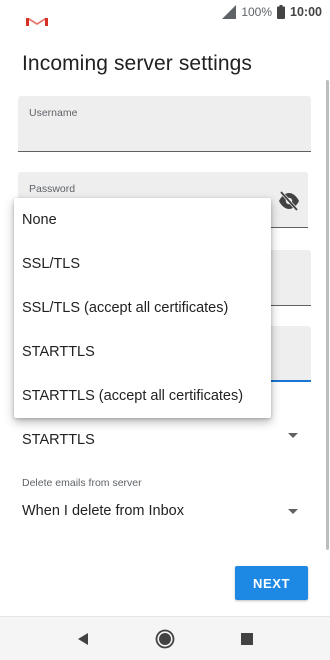 This screenshot has width=330, height=660. What do you see at coordinates (53, 113) in the screenshot?
I see `username-label: Username` at bounding box center [53, 113].